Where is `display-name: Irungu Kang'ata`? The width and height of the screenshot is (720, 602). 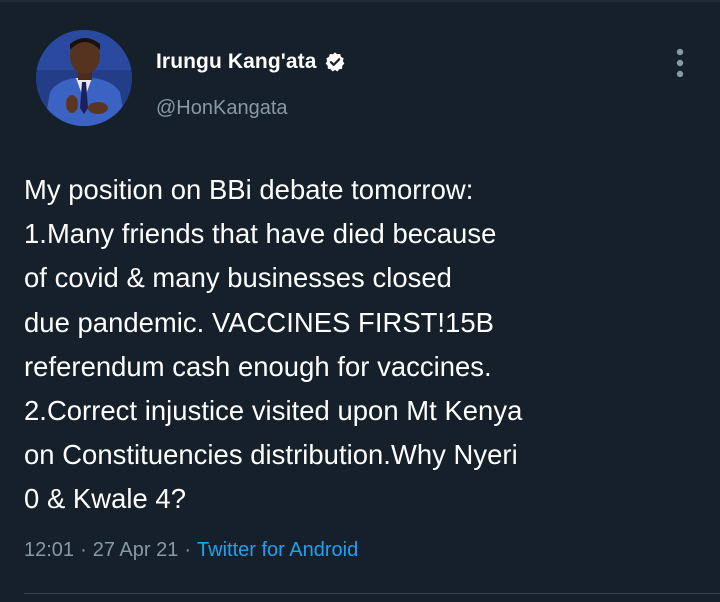 display-name: Irungu Kang'ata is located at coordinates (236, 62).